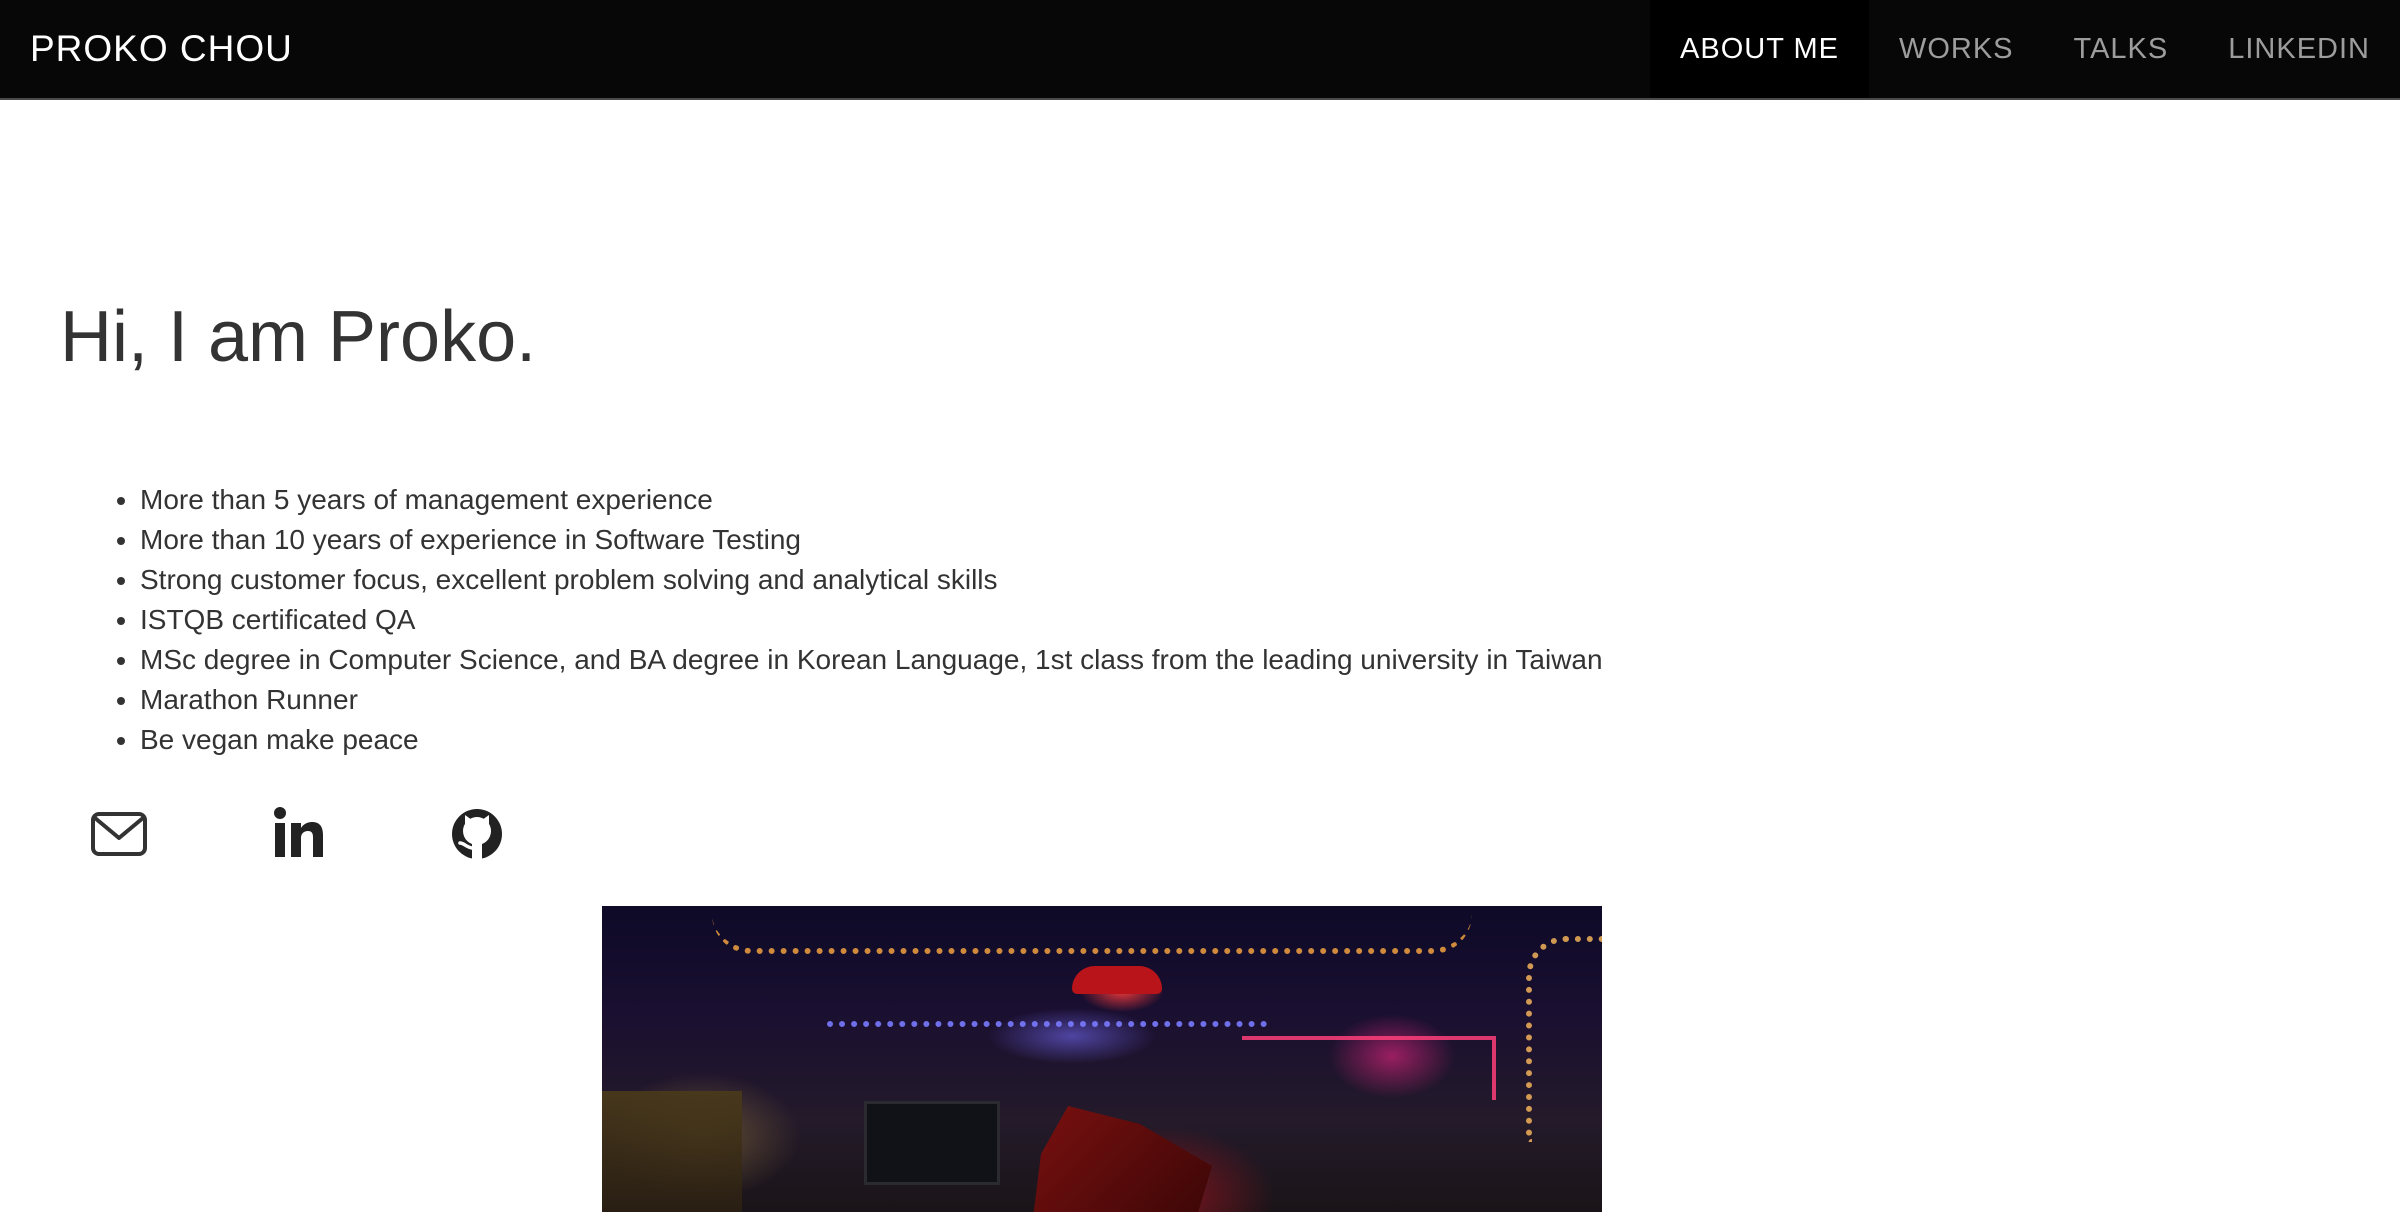 The height and width of the screenshot is (1212, 2400). I want to click on piano, so click(1122, 1159).